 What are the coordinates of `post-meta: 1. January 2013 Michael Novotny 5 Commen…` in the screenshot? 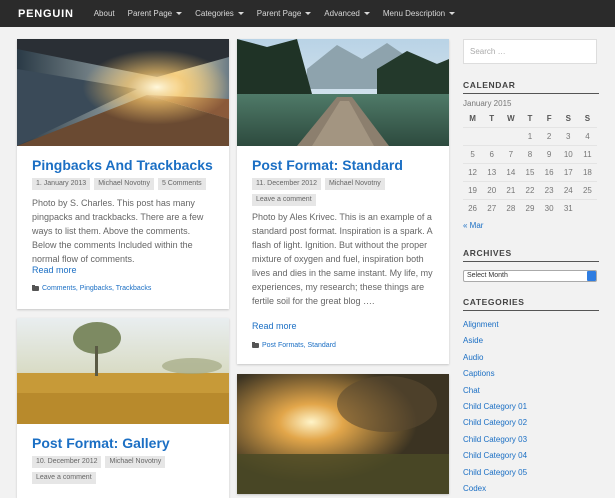 It's located at (127, 184).